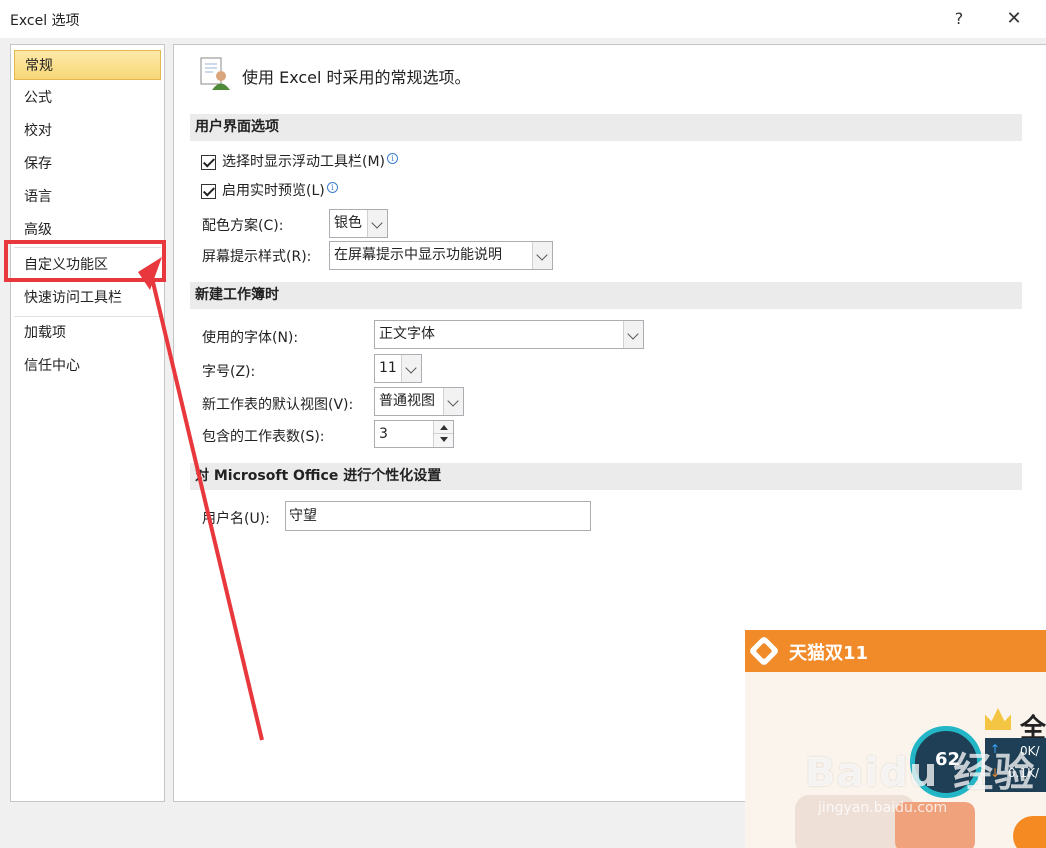 This screenshot has width=1046, height=848. What do you see at coordinates (348, 223) in the screenshot?
I see `color-scheme-value: 银色` at bounding box center [348, 223].